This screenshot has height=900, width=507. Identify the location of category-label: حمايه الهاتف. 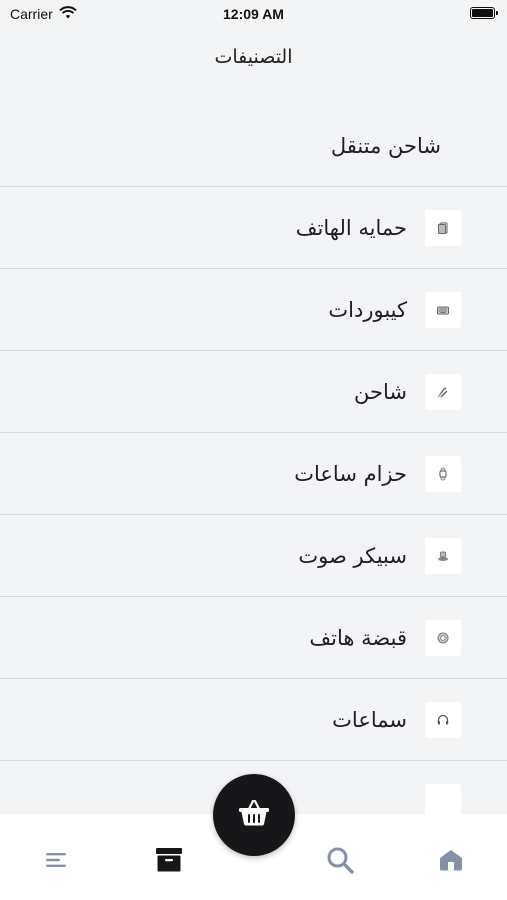
(351, 228).